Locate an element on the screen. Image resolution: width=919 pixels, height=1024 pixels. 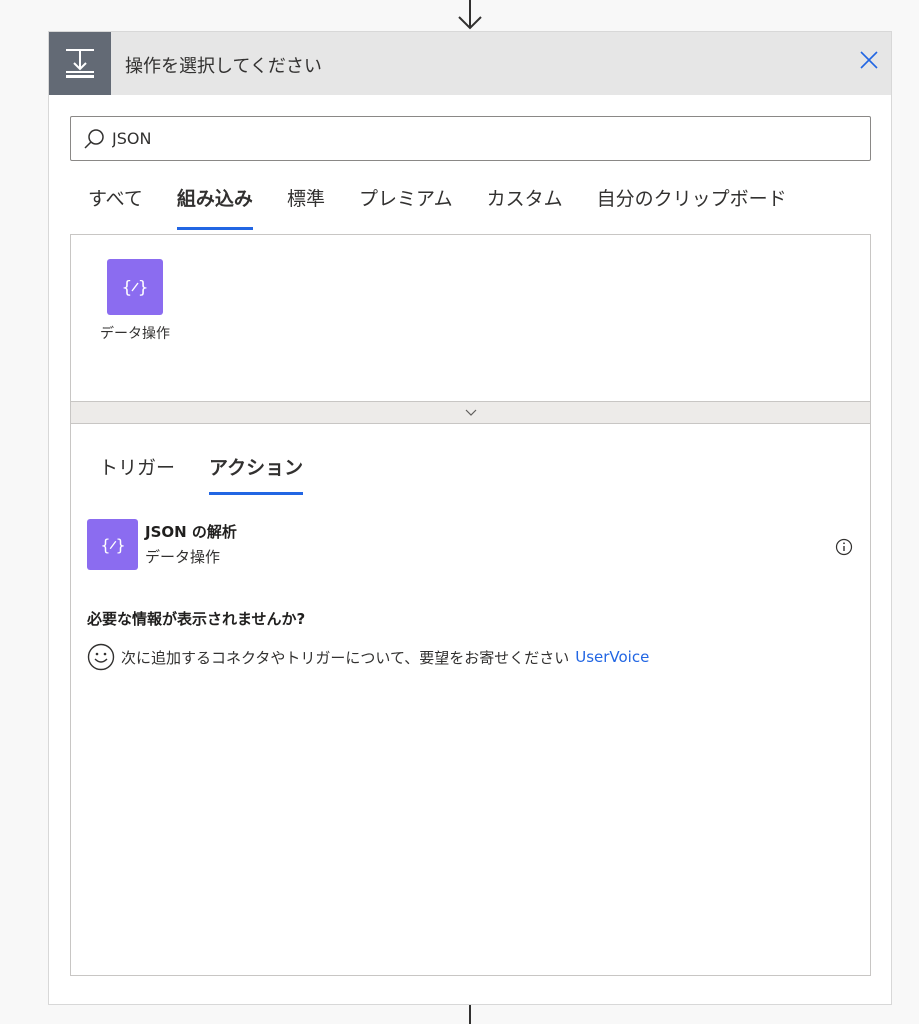
collapse-toggle is located at coordinates (470, 412).